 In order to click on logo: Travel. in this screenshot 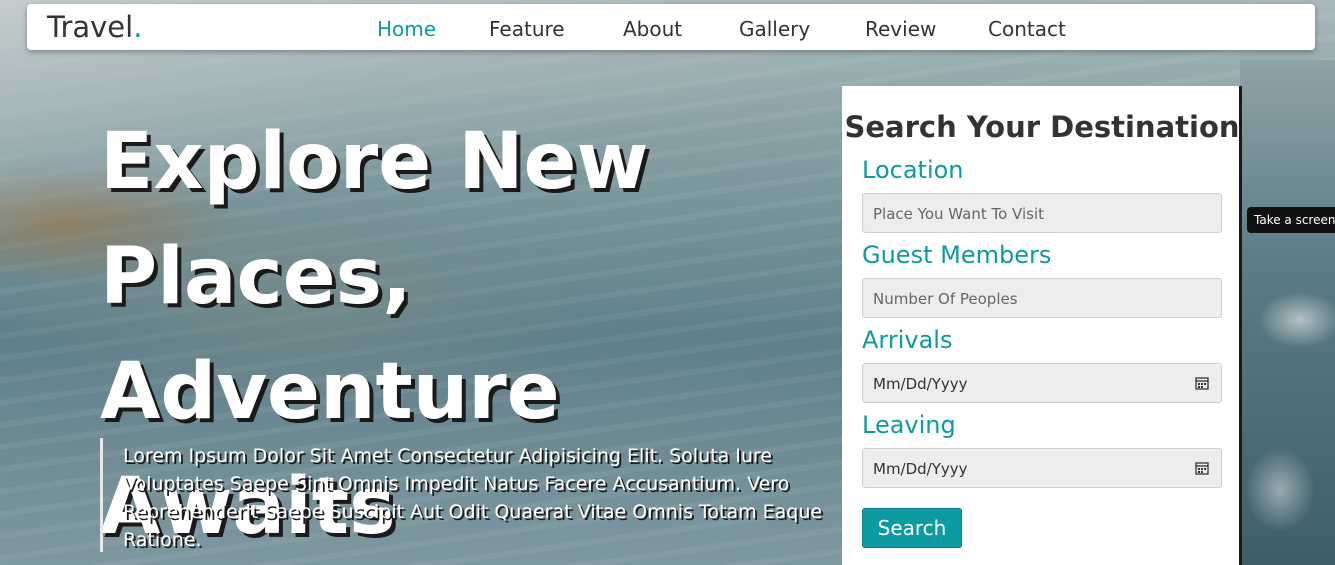, I will do `click(94, 27)`.